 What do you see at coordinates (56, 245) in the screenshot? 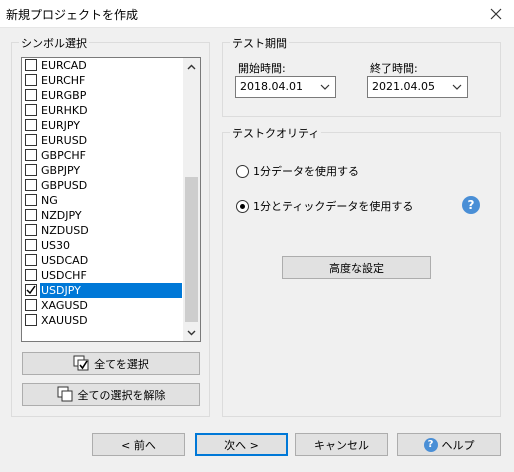
I see `symbol-name: US30` at bounding box center [56, 245].